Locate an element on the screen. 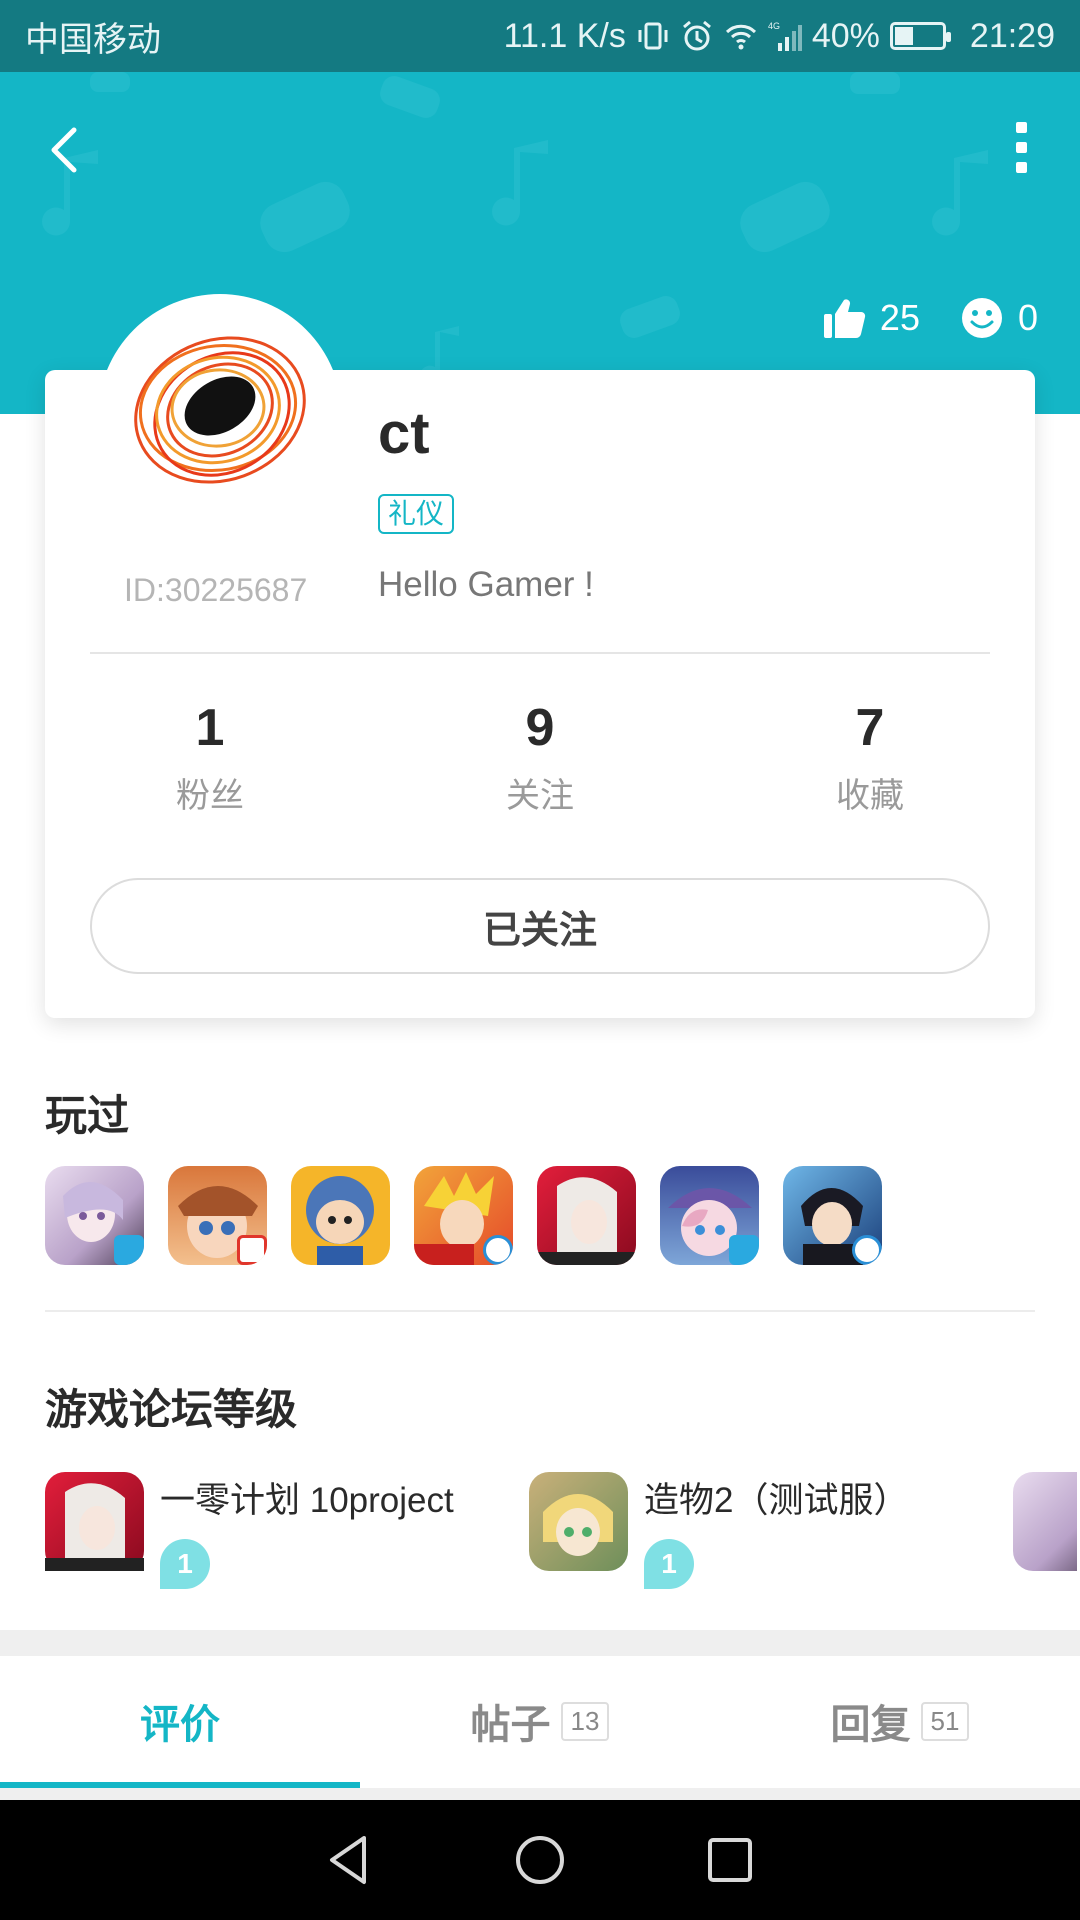 The width and height of the screenshot is (1080, 1920). user-id: ID:30225687 is located at coordinates (216, 590).